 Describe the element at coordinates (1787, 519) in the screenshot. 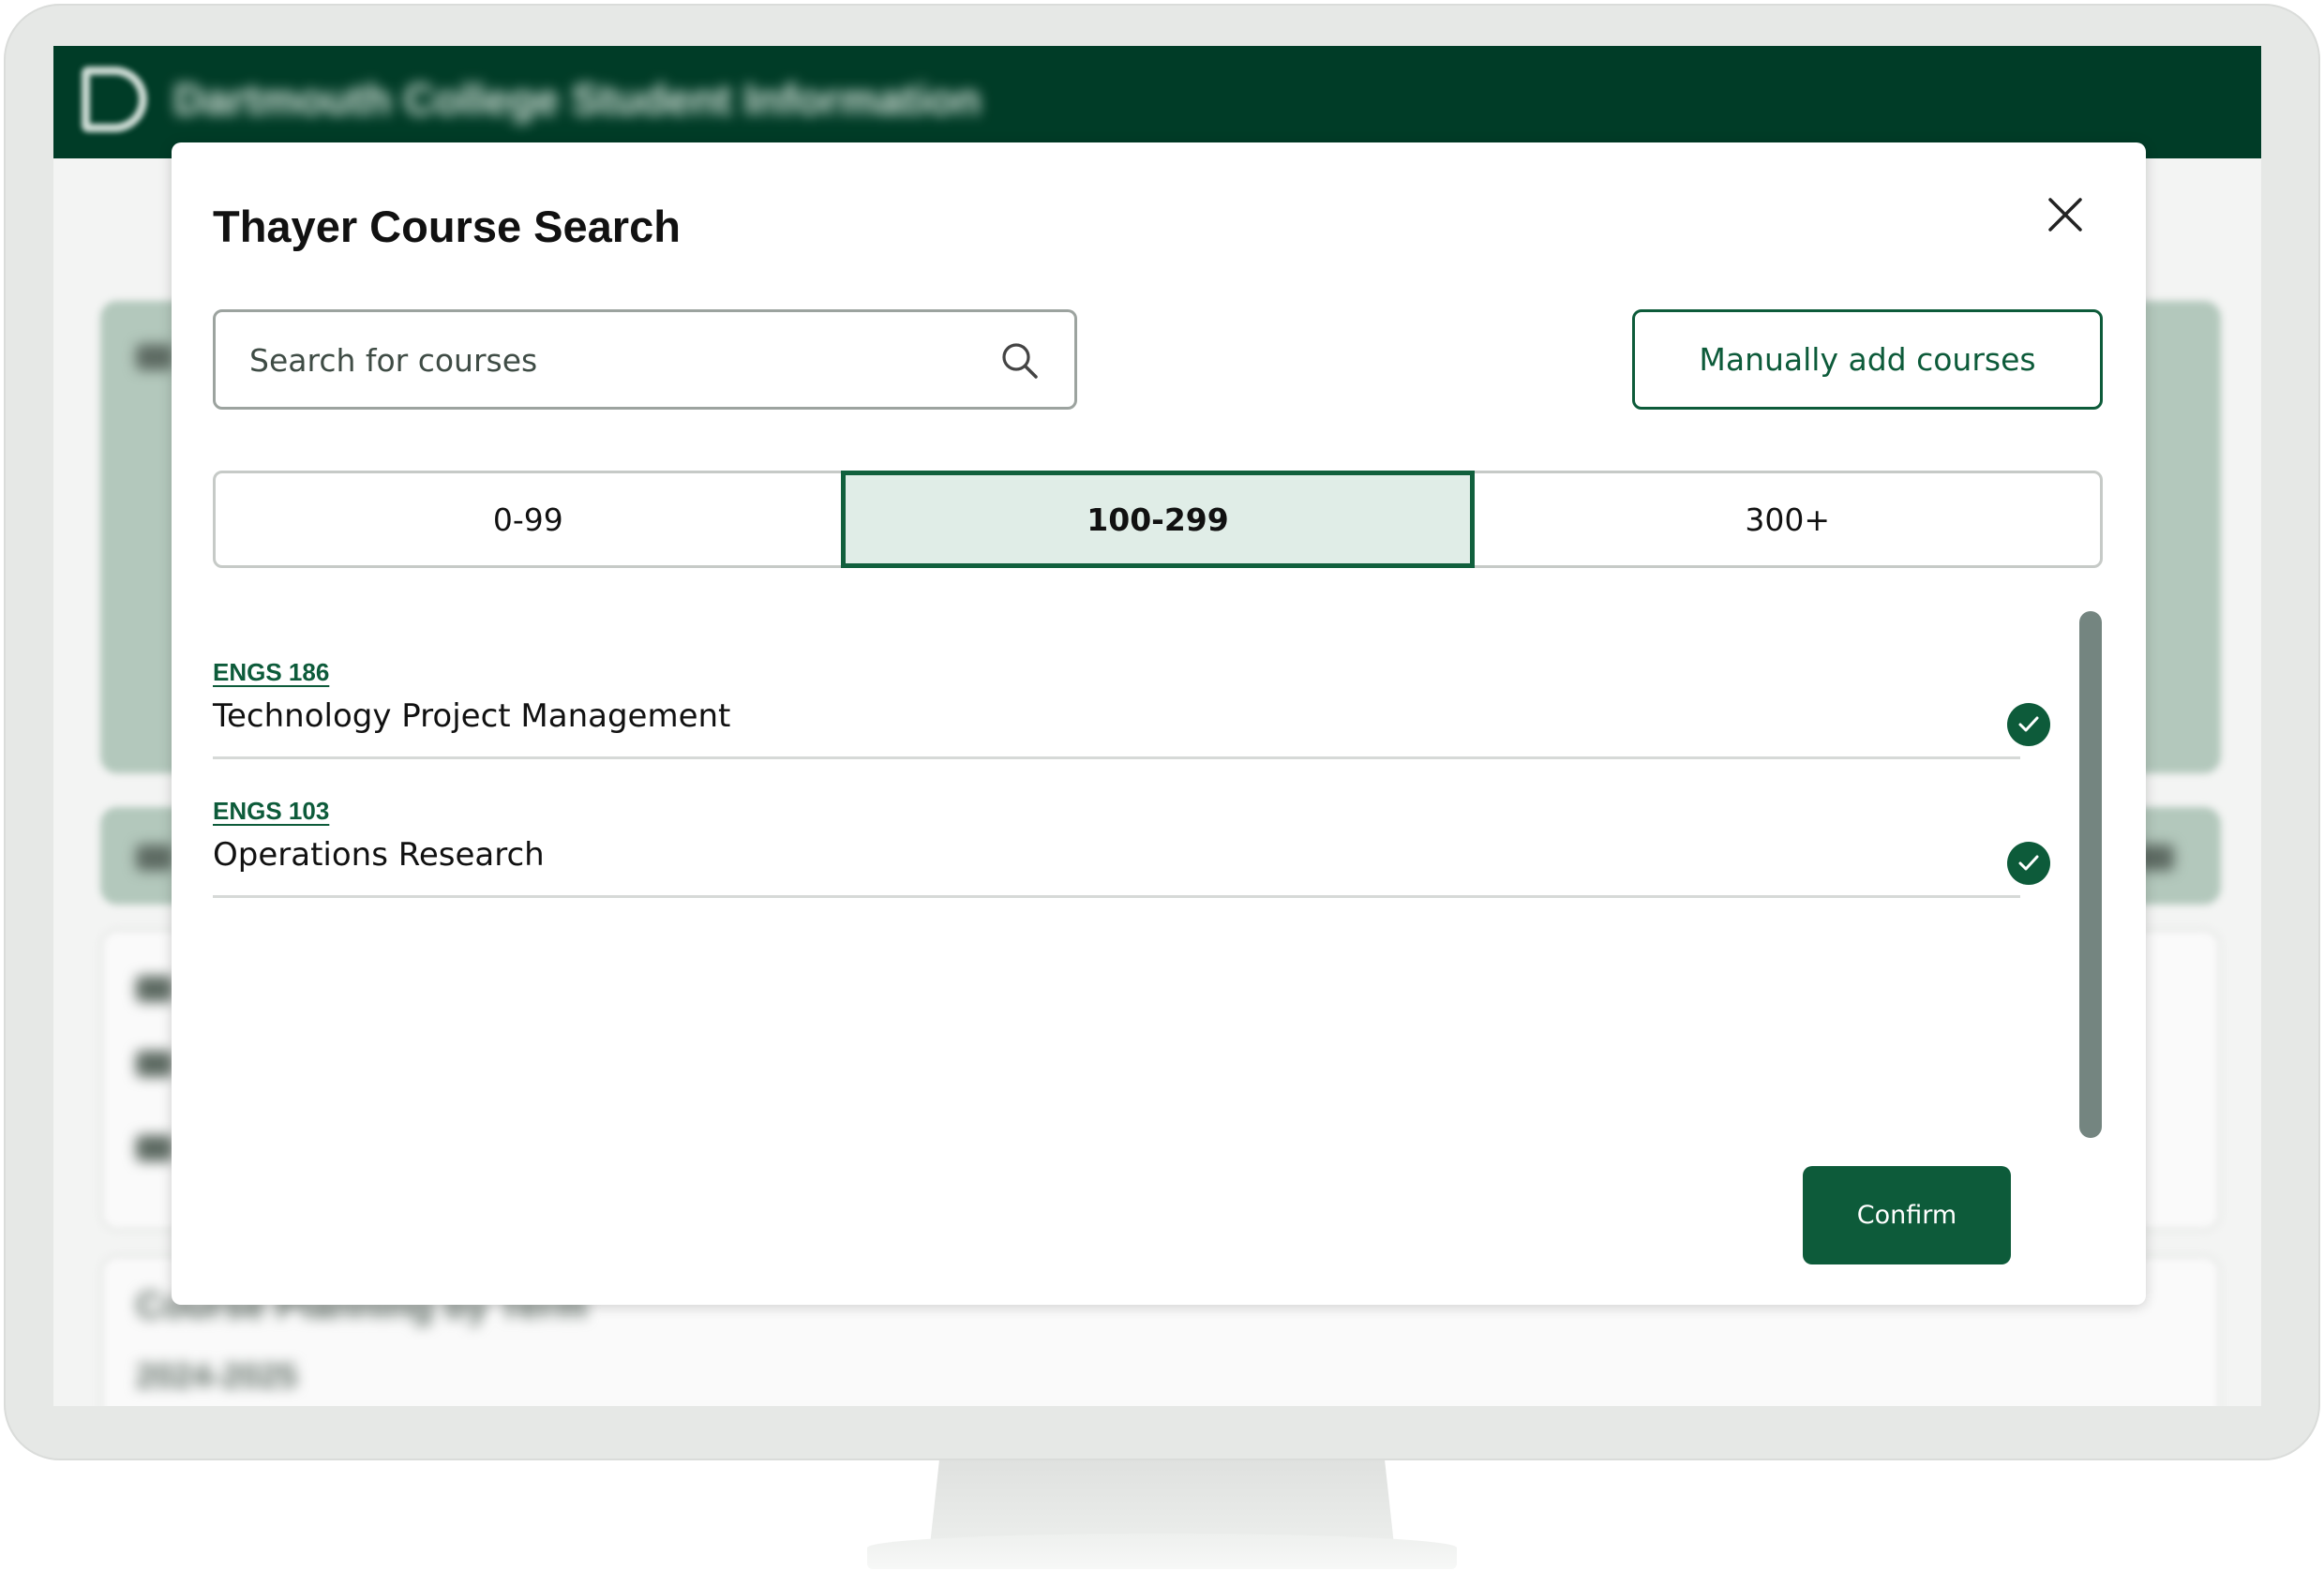

I see `tab-range-300-plus: 300+` at that location.